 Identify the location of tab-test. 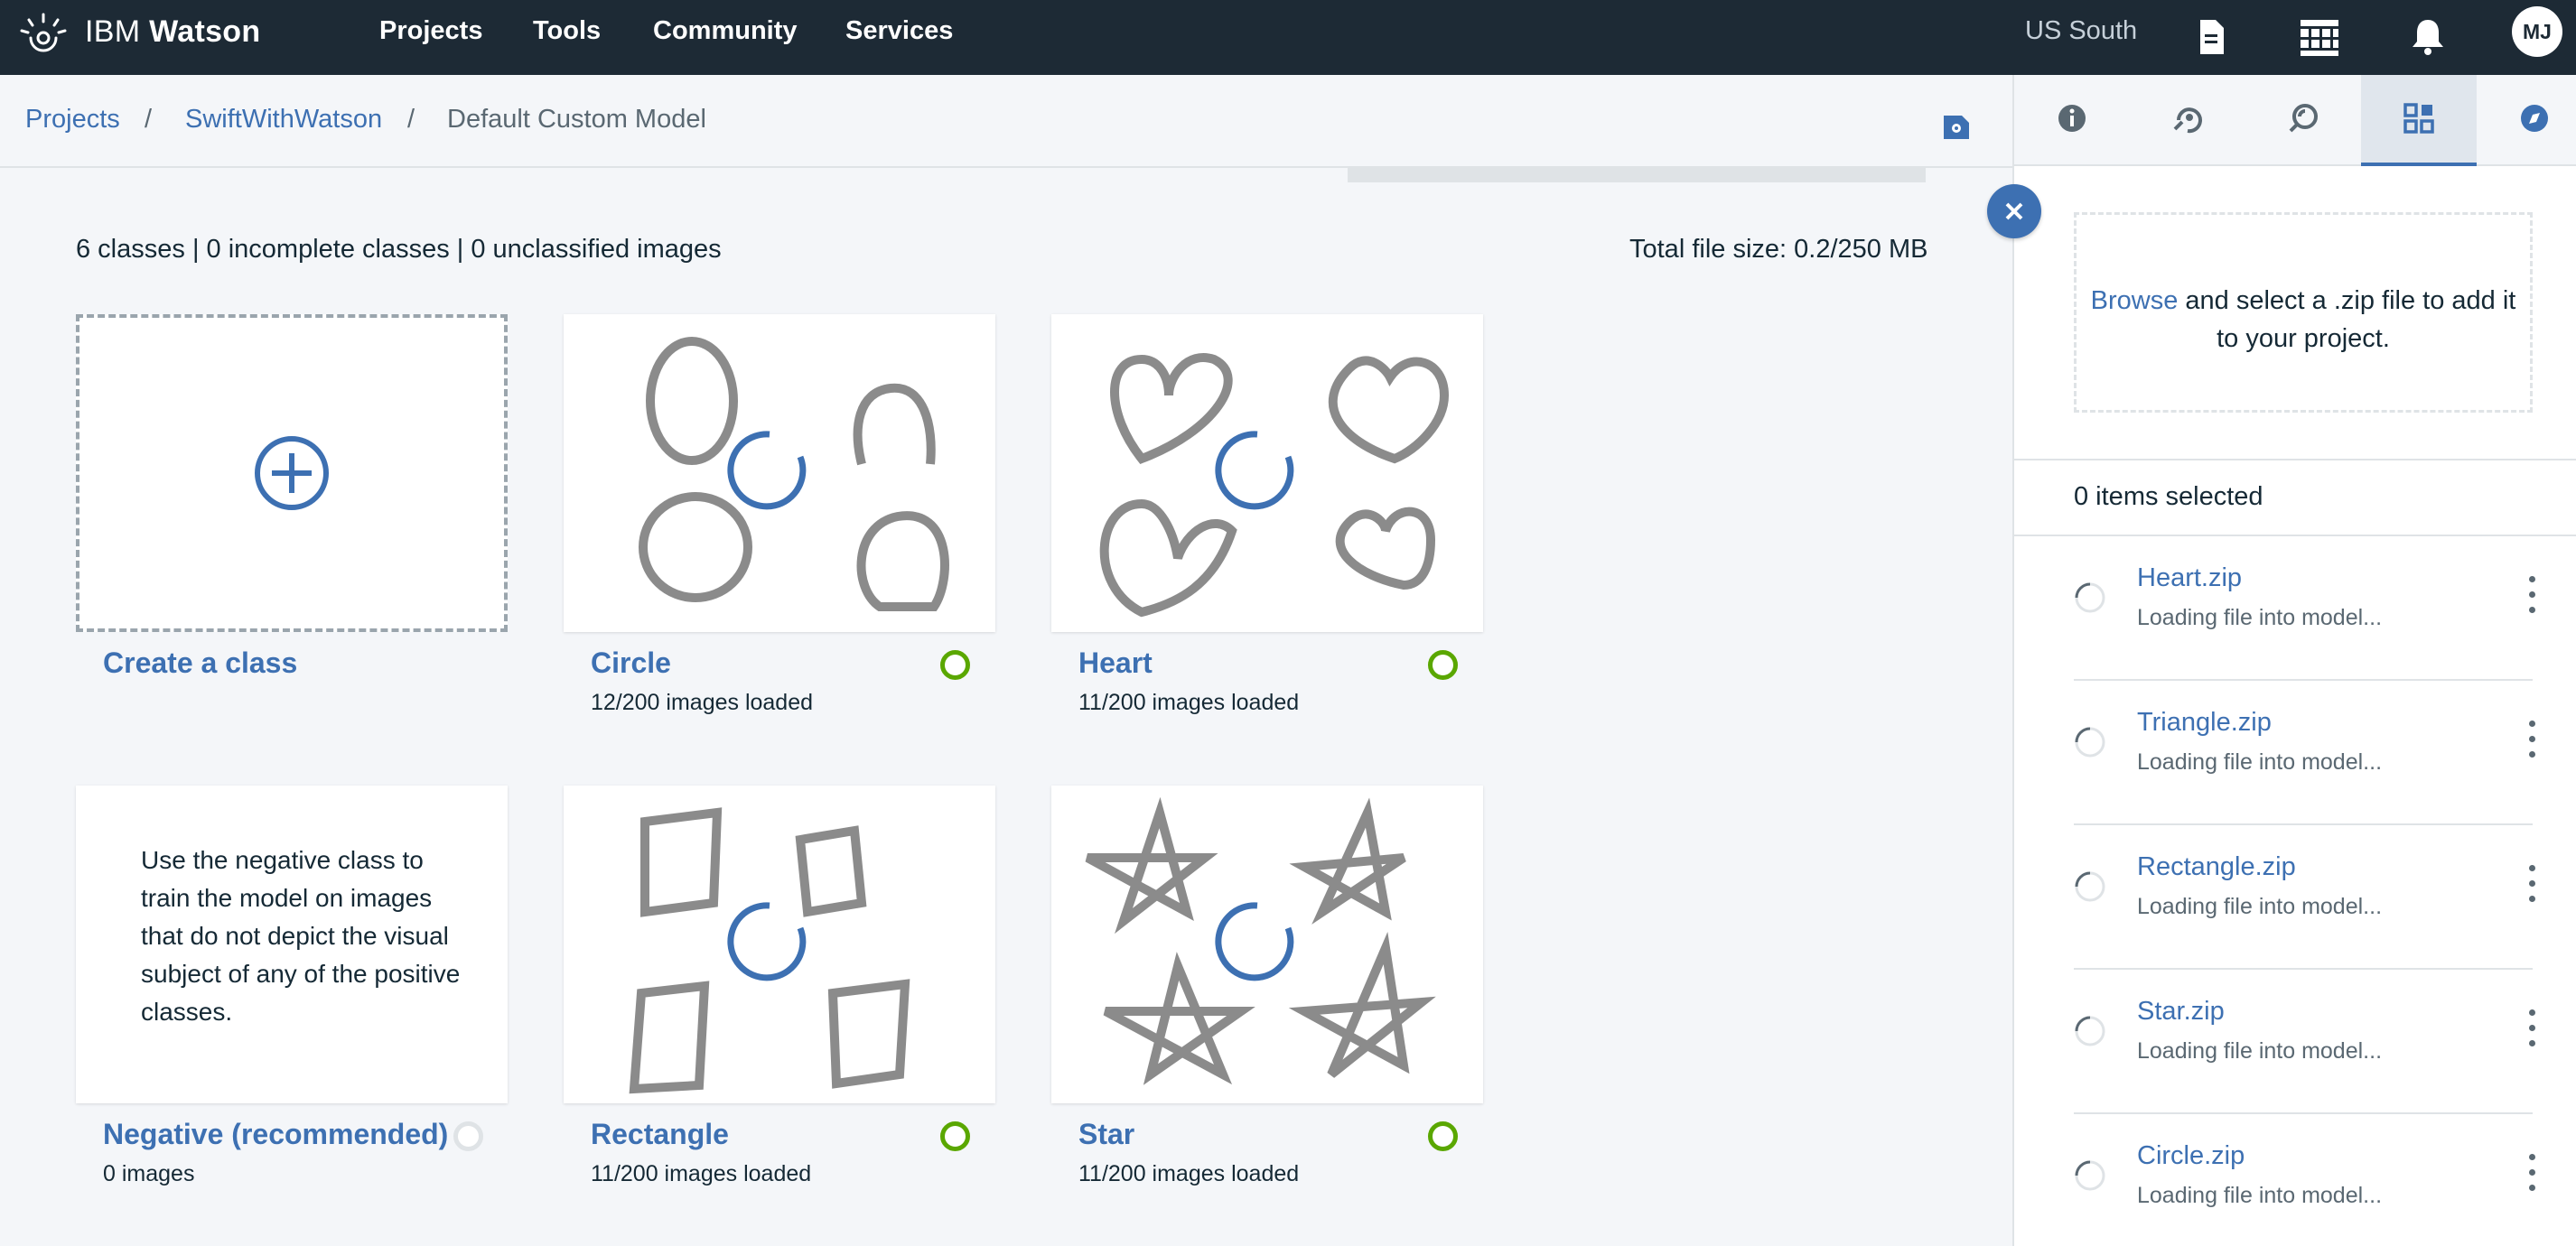
(2303, 120).